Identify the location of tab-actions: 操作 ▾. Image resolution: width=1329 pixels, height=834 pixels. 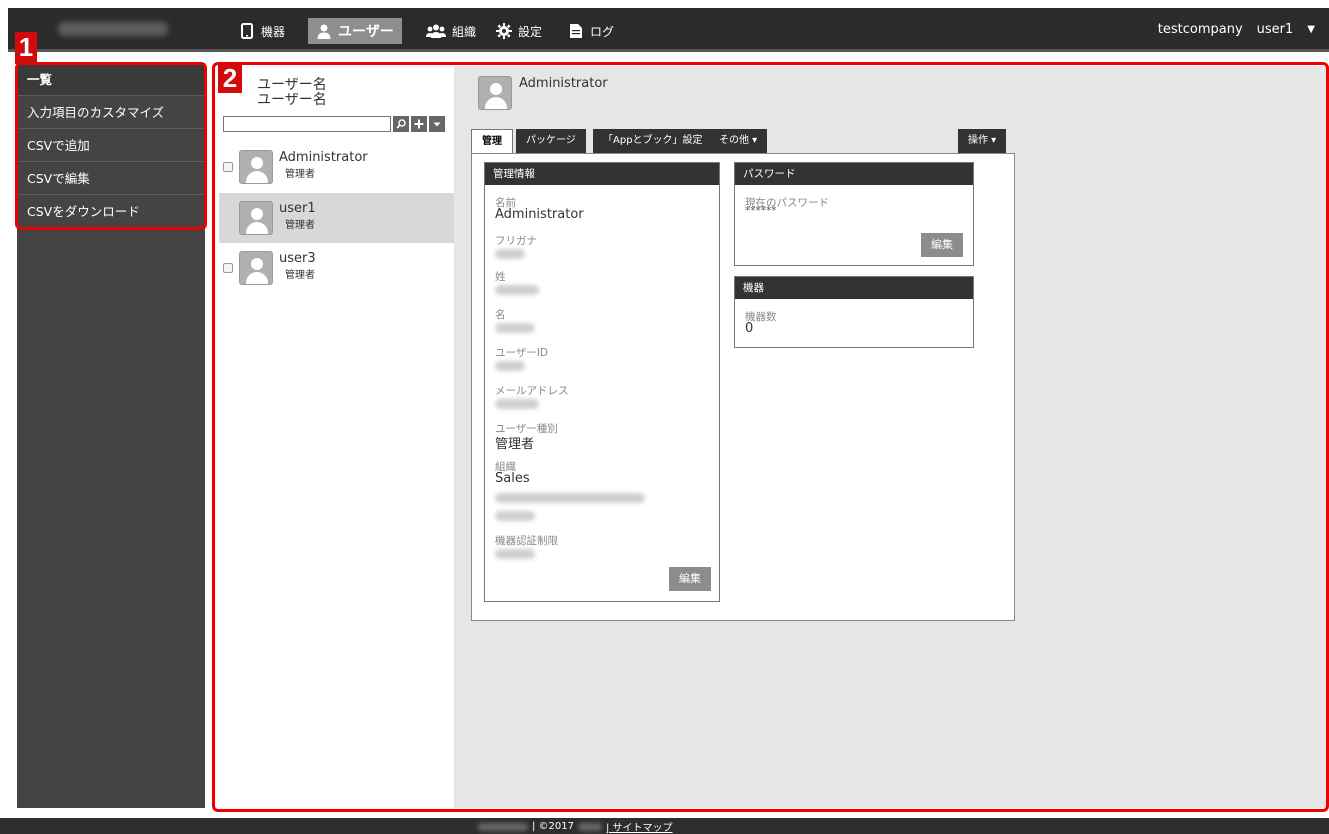
(982, 141).